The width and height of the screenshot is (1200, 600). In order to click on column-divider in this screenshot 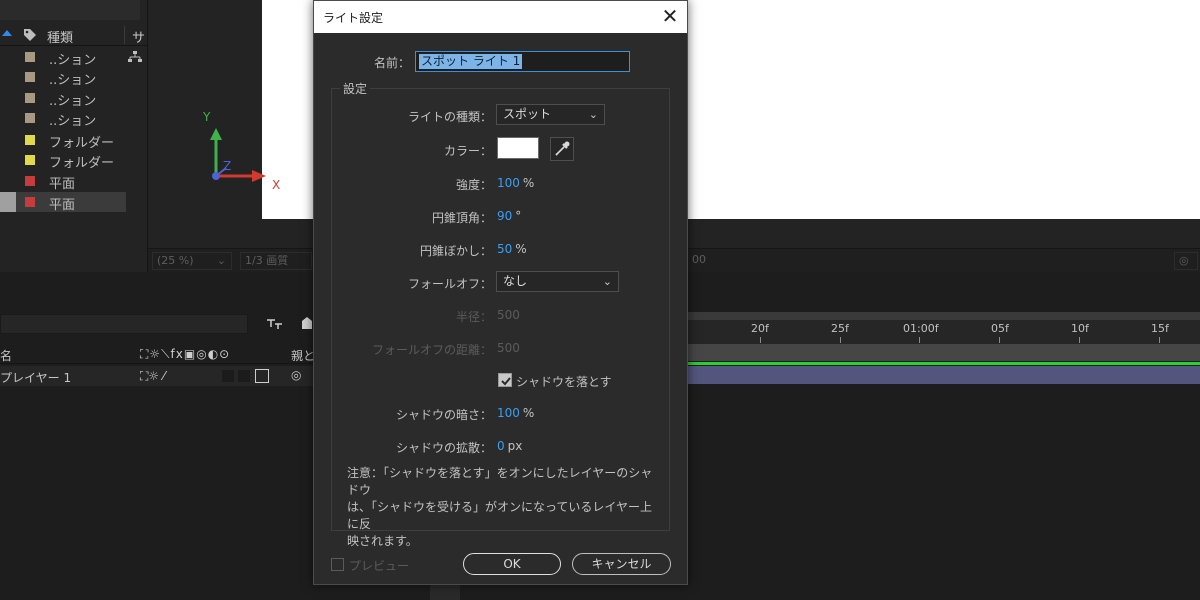, I will do `click(124, 35)`.